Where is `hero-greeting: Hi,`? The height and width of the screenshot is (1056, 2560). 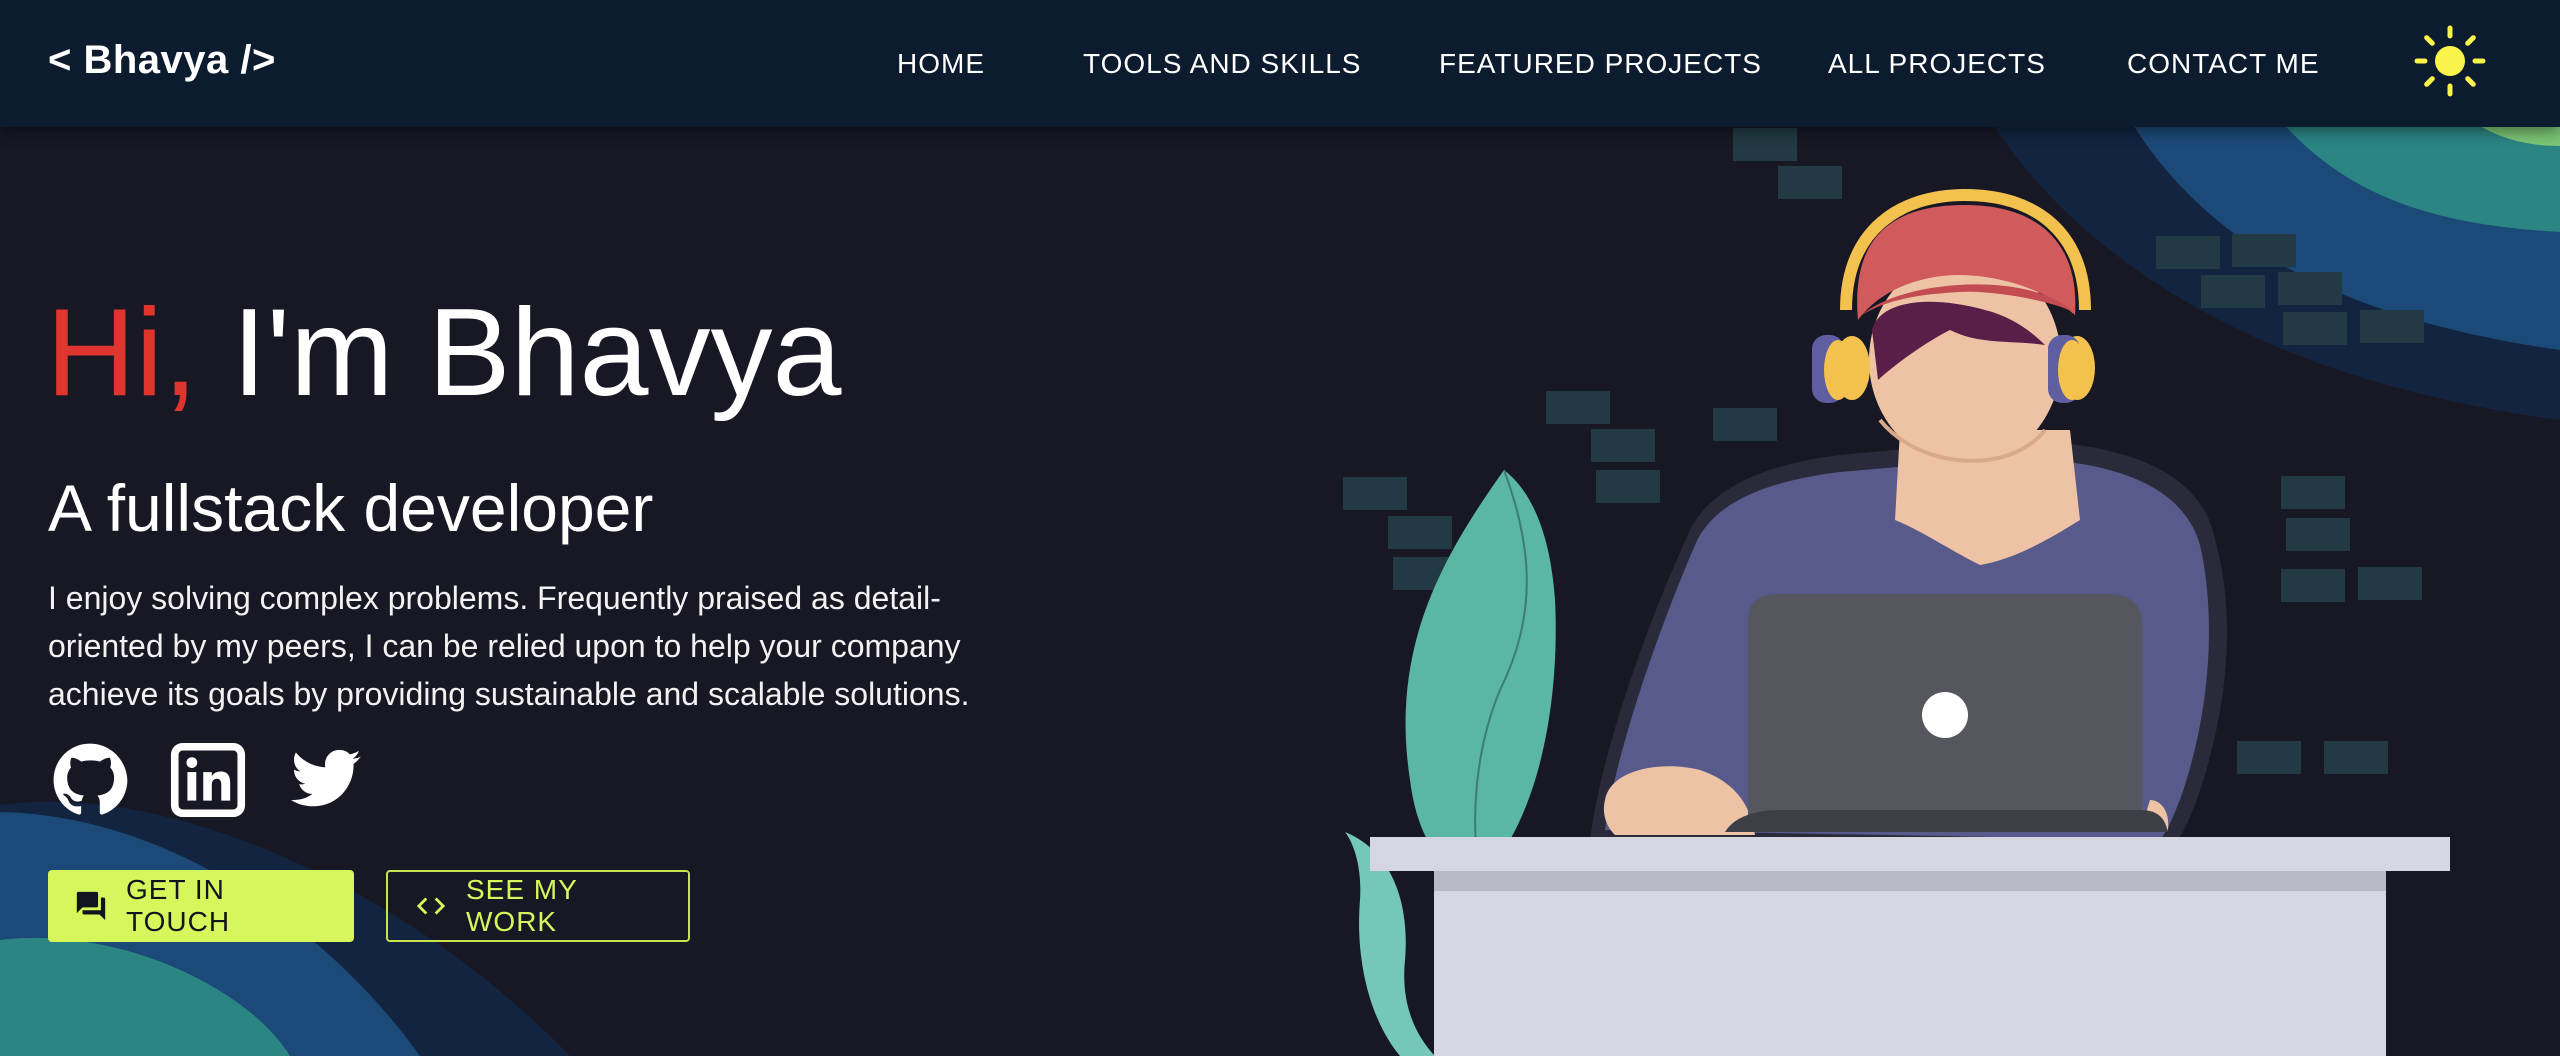
hero-greeting: Hi, is located at coordinates (122, 353).